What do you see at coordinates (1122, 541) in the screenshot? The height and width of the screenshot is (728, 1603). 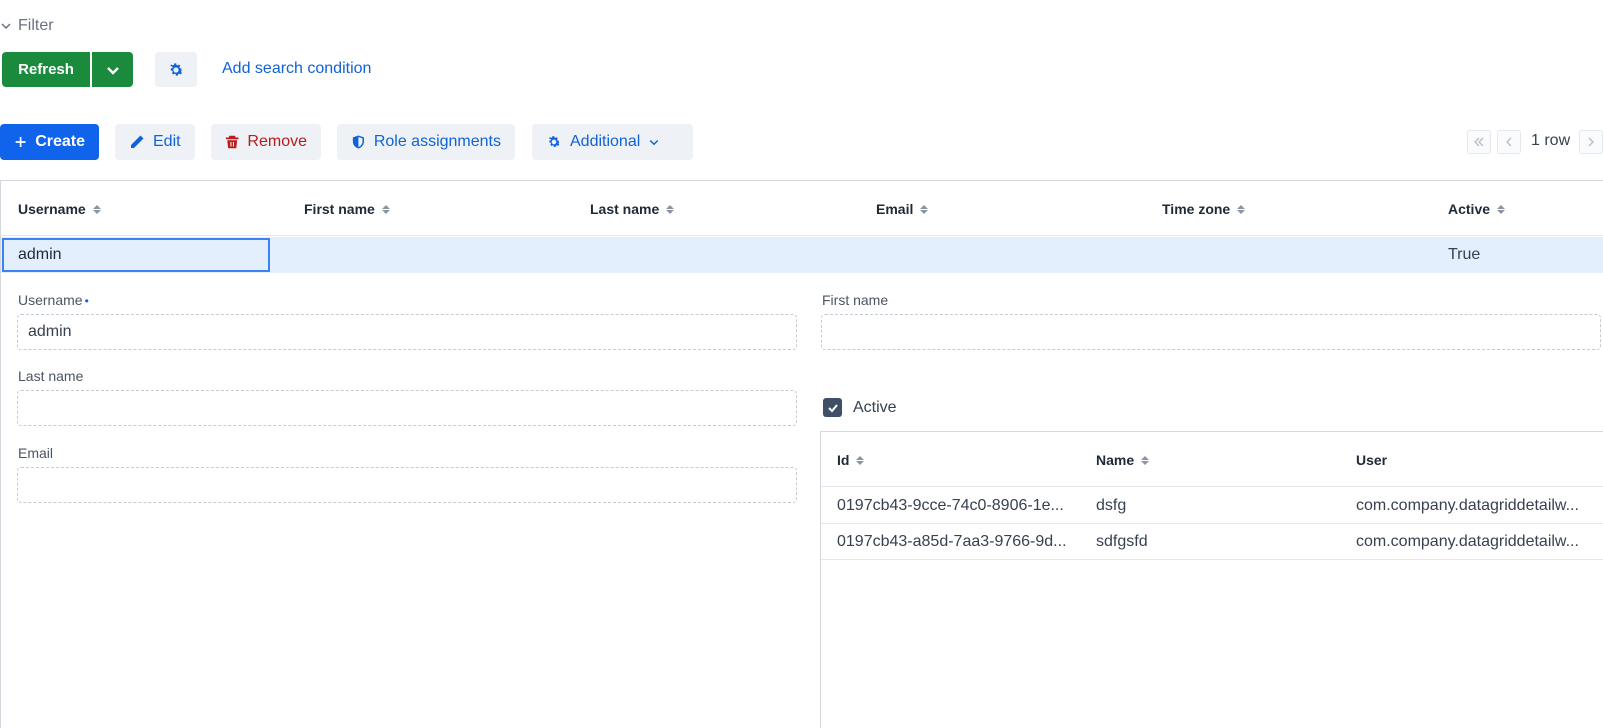 I see `name-cell: sdfgsfd` at bounding box center [1122, 541].